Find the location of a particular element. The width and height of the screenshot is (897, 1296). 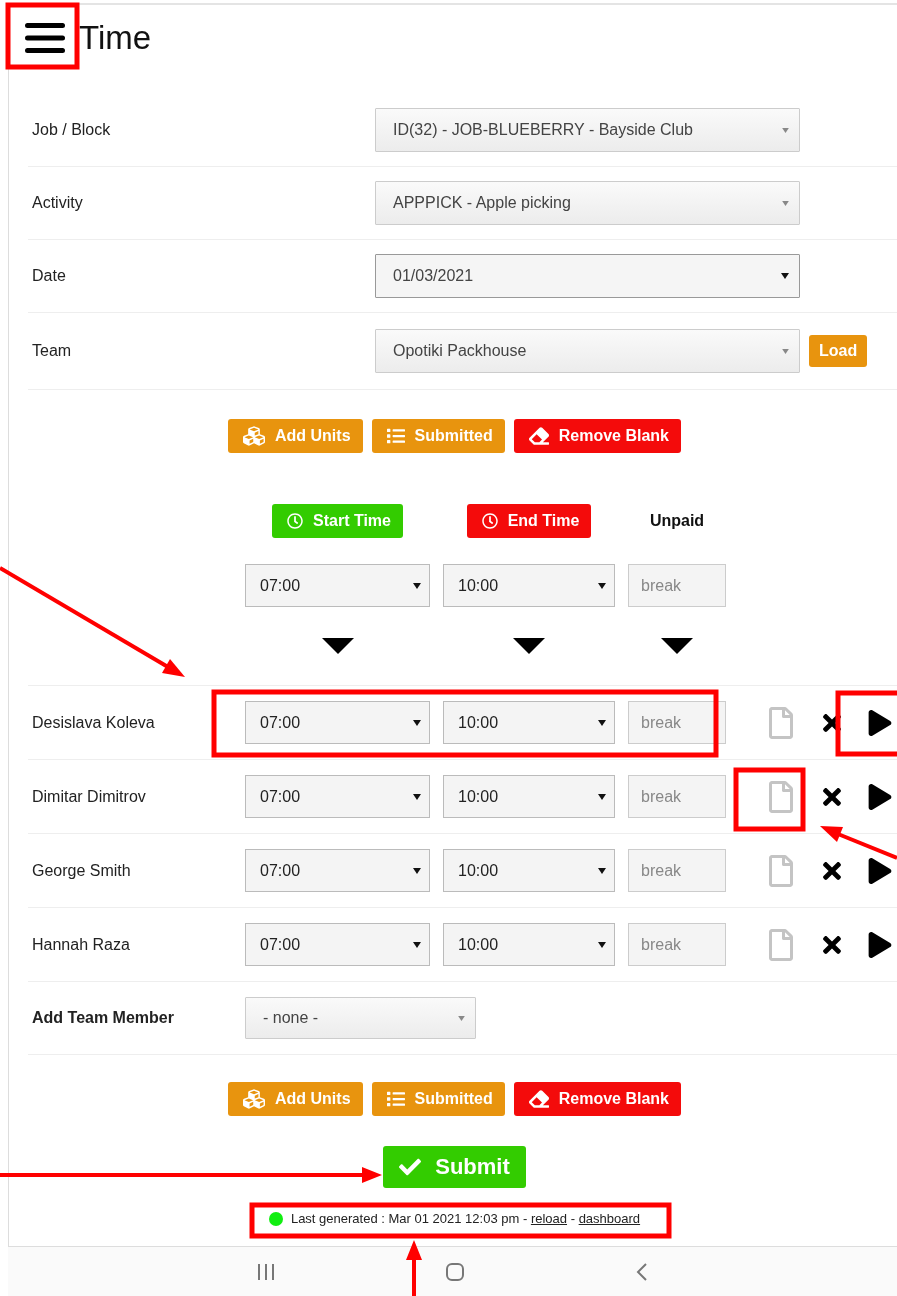

highlight-frame is located at coordinates (866, 723).